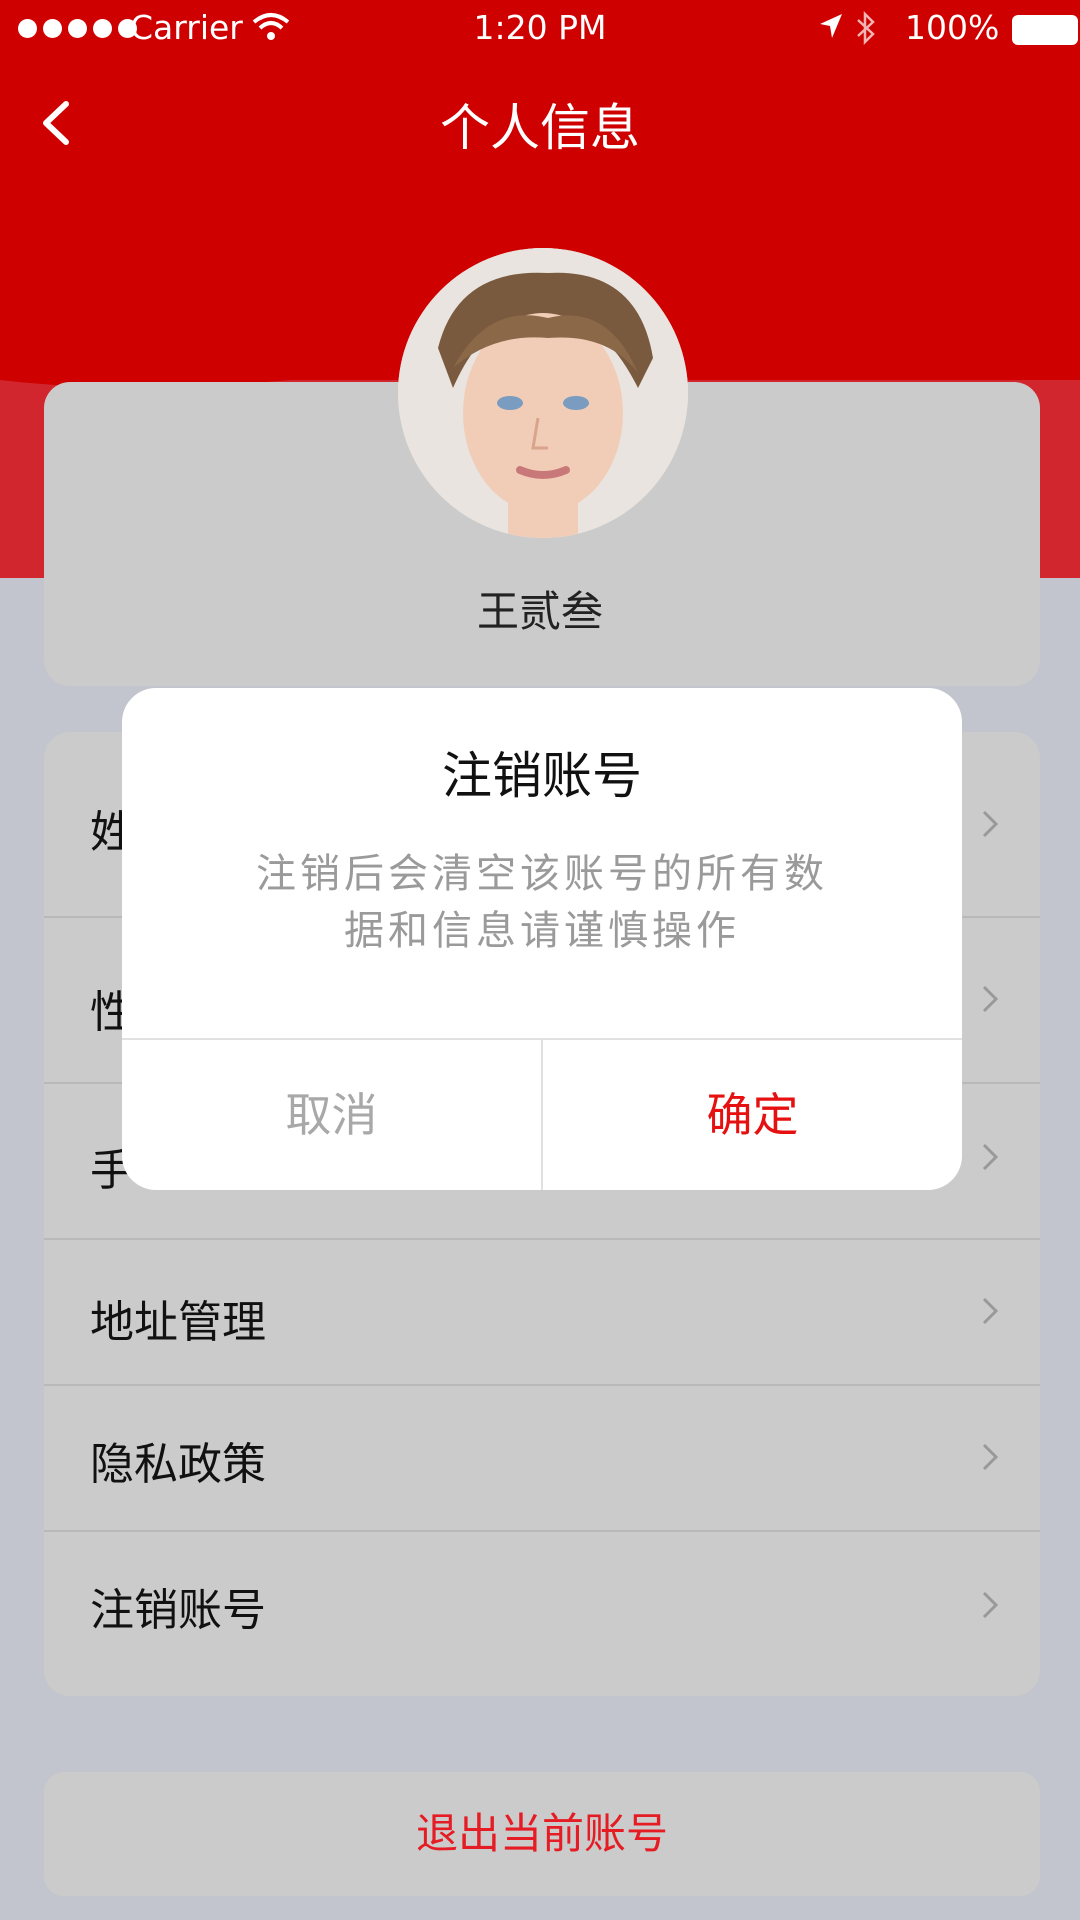 This screenshot has height=1920, width=1080. I want to click on menu-item-label: 地址管理, so click(178, 1322).